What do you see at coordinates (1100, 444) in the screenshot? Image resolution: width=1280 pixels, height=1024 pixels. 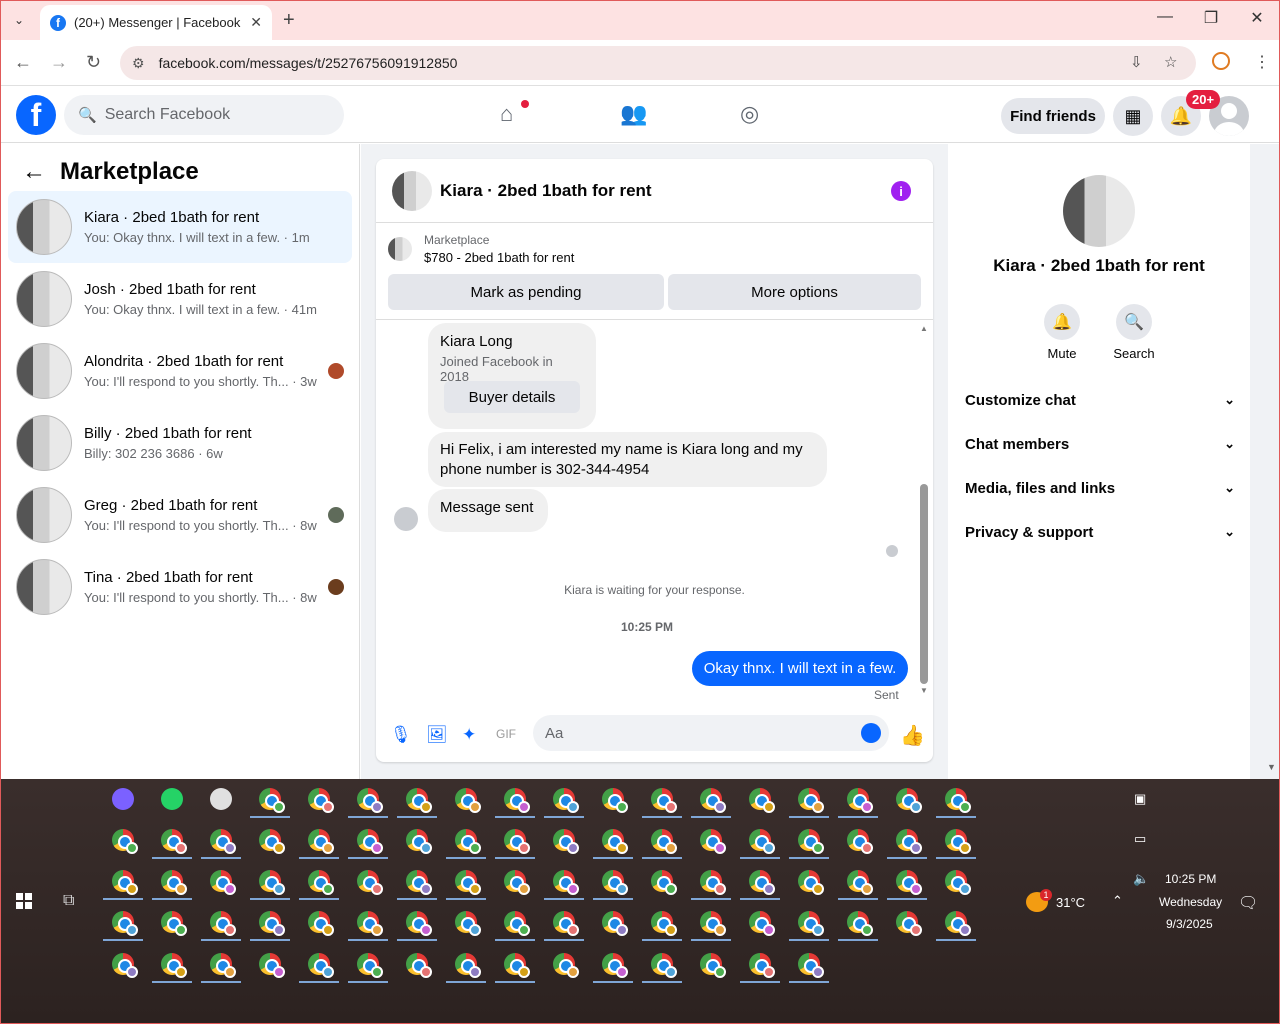 I see `section-chat-members: Chat members ⌄` at bounding box center [1100, 444].